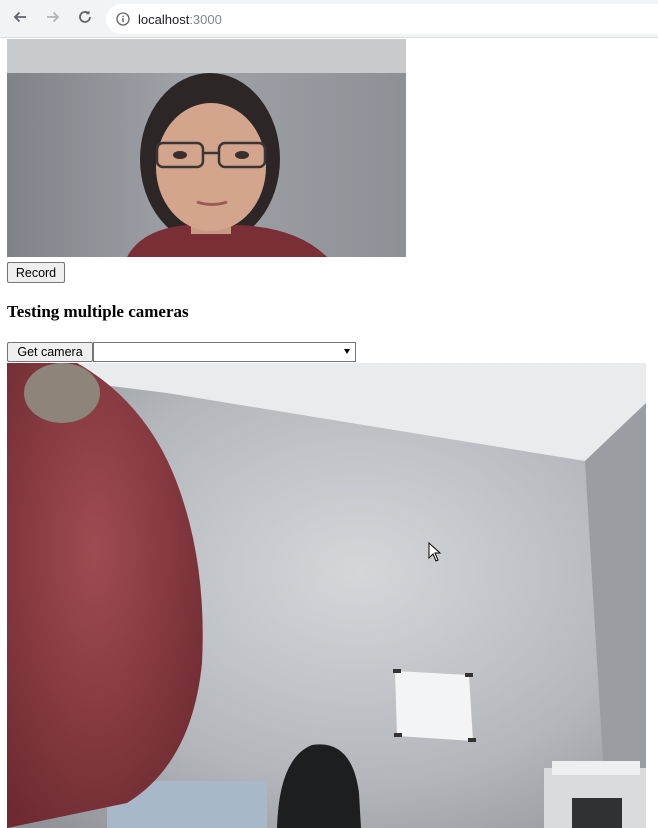 This screenshot has height=828, width=658. I want to click on reload-icon, so click(85, 19).